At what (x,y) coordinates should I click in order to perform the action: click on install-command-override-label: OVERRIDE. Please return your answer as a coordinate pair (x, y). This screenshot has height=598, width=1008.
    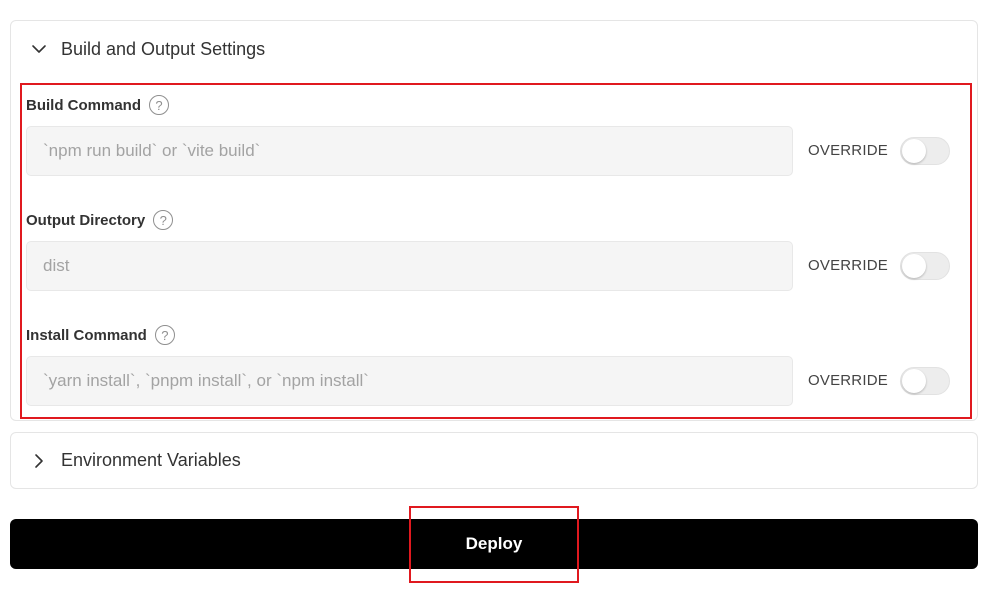
    Looking at the image, I should click on (848, 380).